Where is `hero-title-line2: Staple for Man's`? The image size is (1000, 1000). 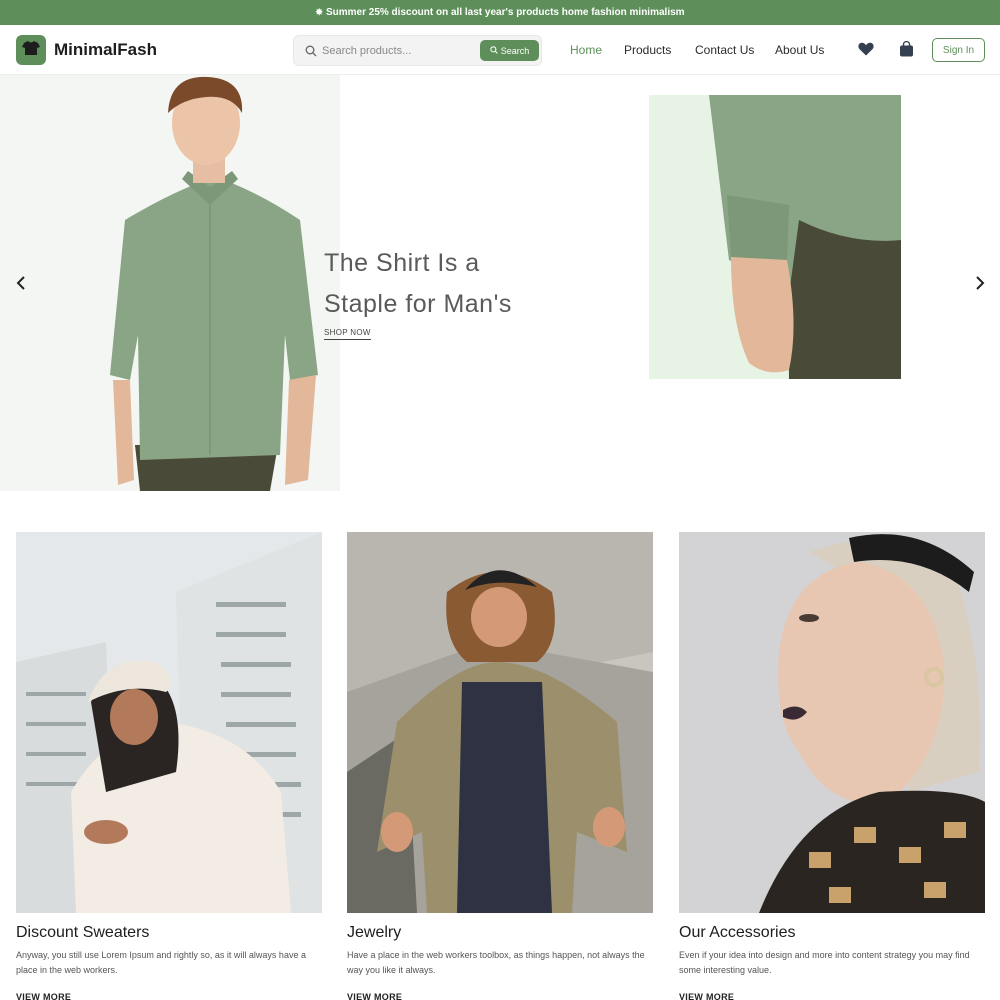 hero-title-line2: Staple for Man's is located at coordinates (418, 304).